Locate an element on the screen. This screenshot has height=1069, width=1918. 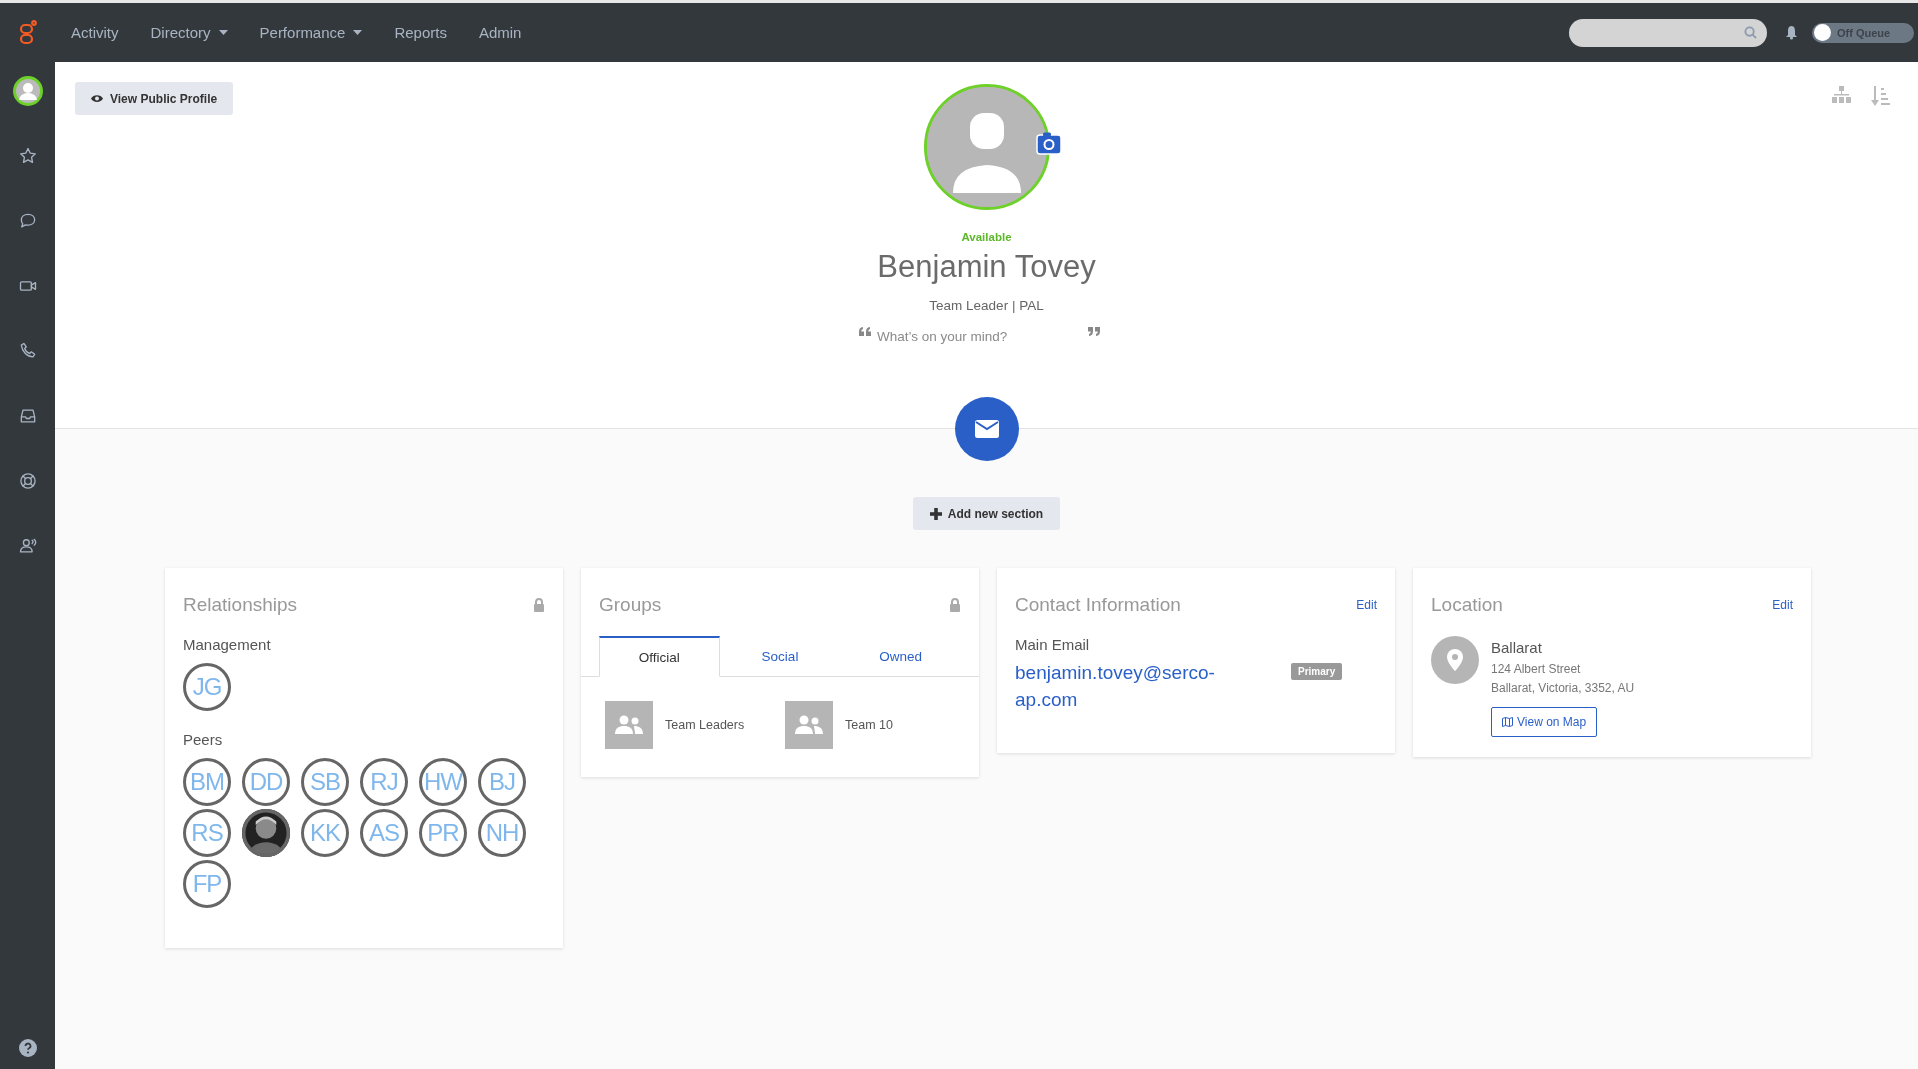
nav-item: Reports is located at coordinates (420, 32).